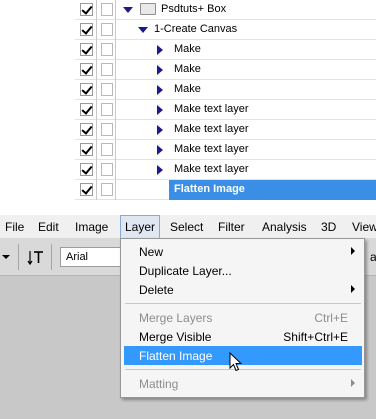 The height and width of the screenshot is (419, 376). Describe the element at coordinates (196, 29) in the screenshot. I see `action-label: 1-Create Canvas` at that location.